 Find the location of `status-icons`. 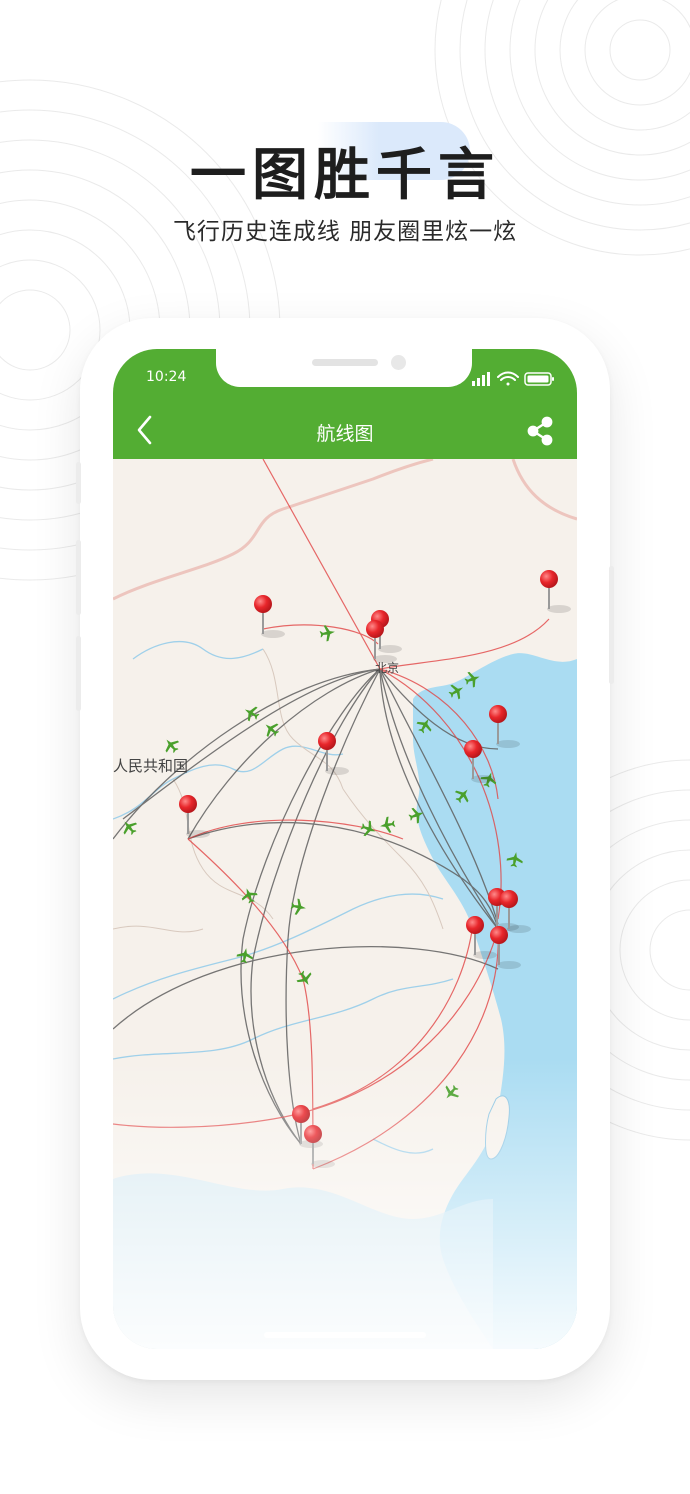

status-icons is located at coordinates (513, 378).